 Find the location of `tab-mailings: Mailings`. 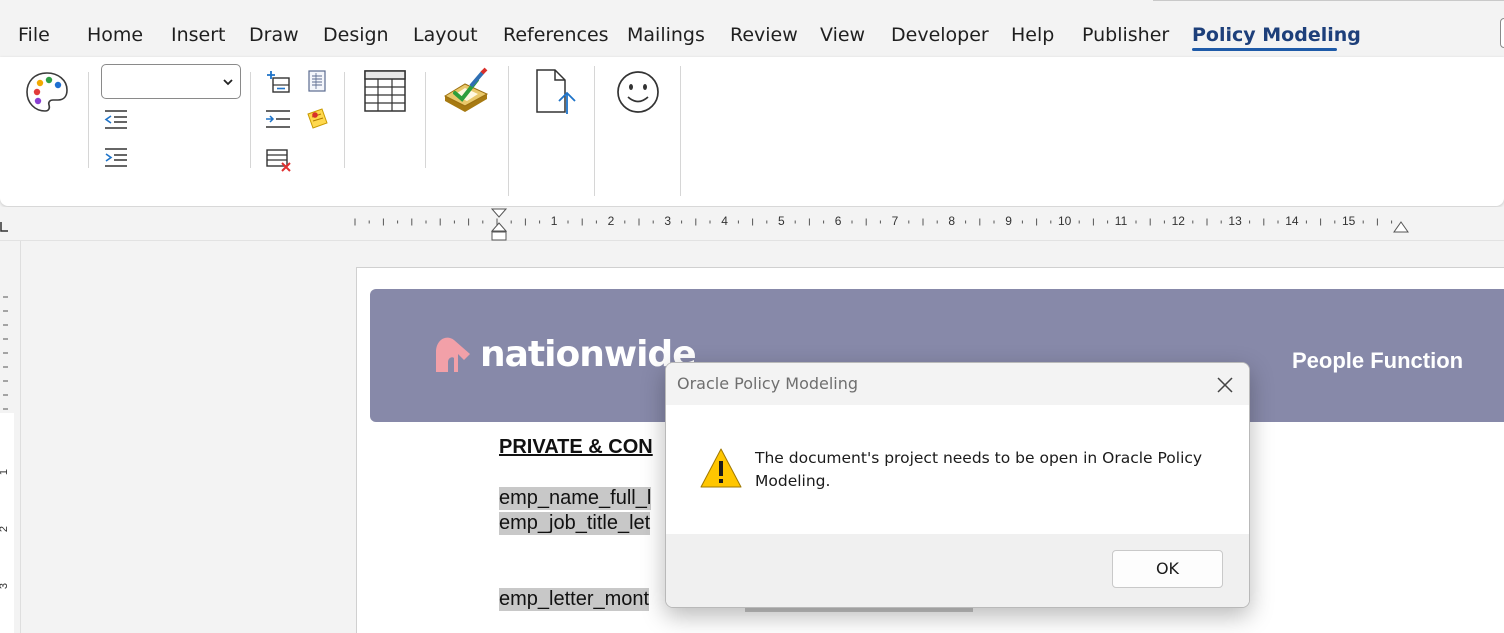

tab-mailings: Mailings is located at coordinates (666, 35).